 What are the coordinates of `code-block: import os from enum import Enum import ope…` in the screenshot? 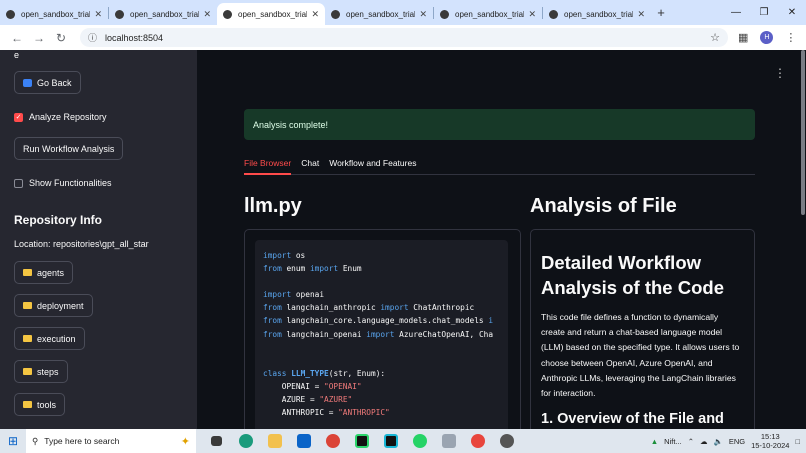 It's located at (381, 334).